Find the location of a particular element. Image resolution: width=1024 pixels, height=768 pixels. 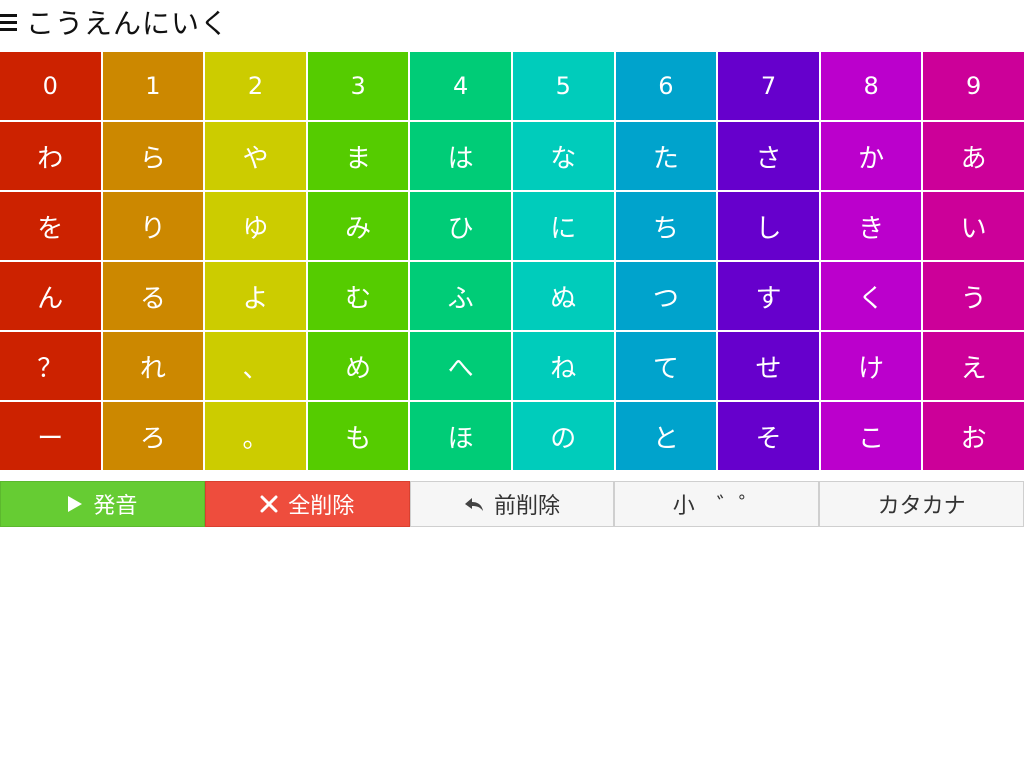

clear-all-button: 全削除 is located at coordinates (307, 504).